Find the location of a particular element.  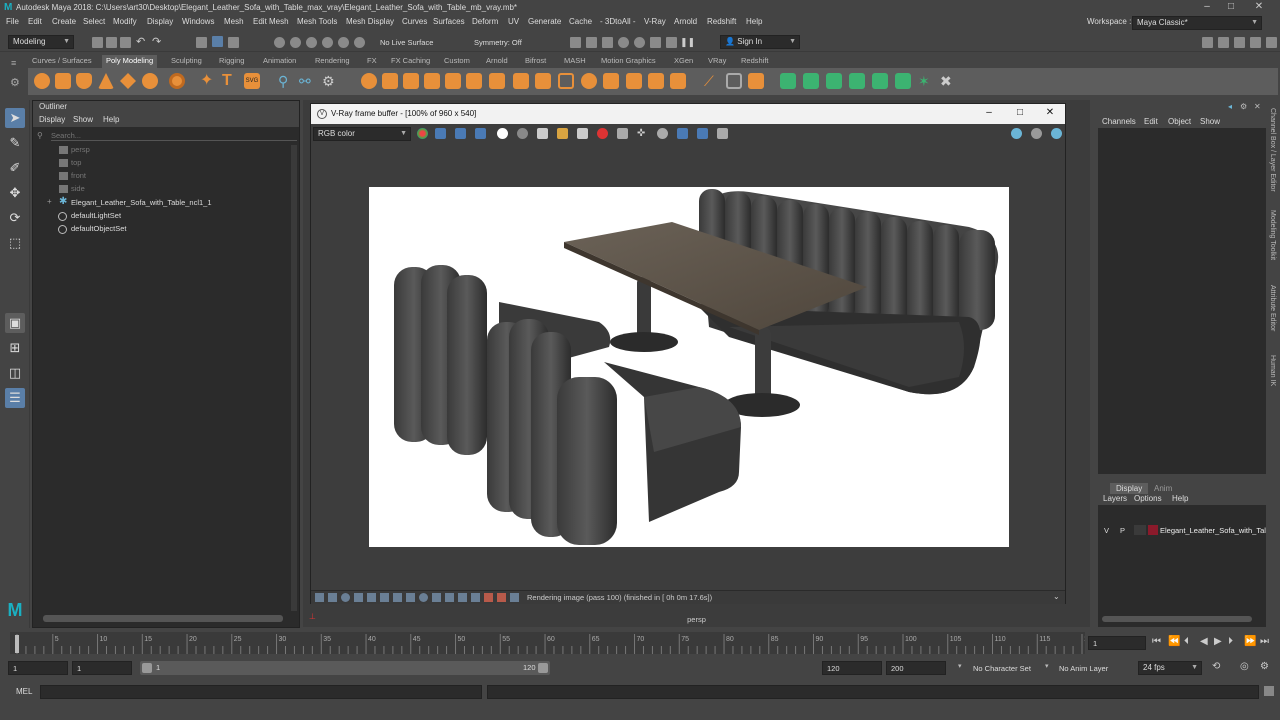

channel-dropdown: RGB color ▼ is located at coordinates (362, 134).